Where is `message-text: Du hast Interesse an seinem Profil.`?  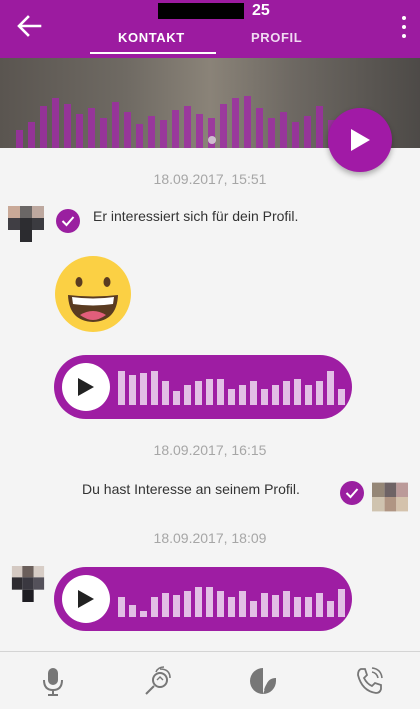 message-text: Du hast Interesse an seinem Profil. is located at coordinates (191, 489).